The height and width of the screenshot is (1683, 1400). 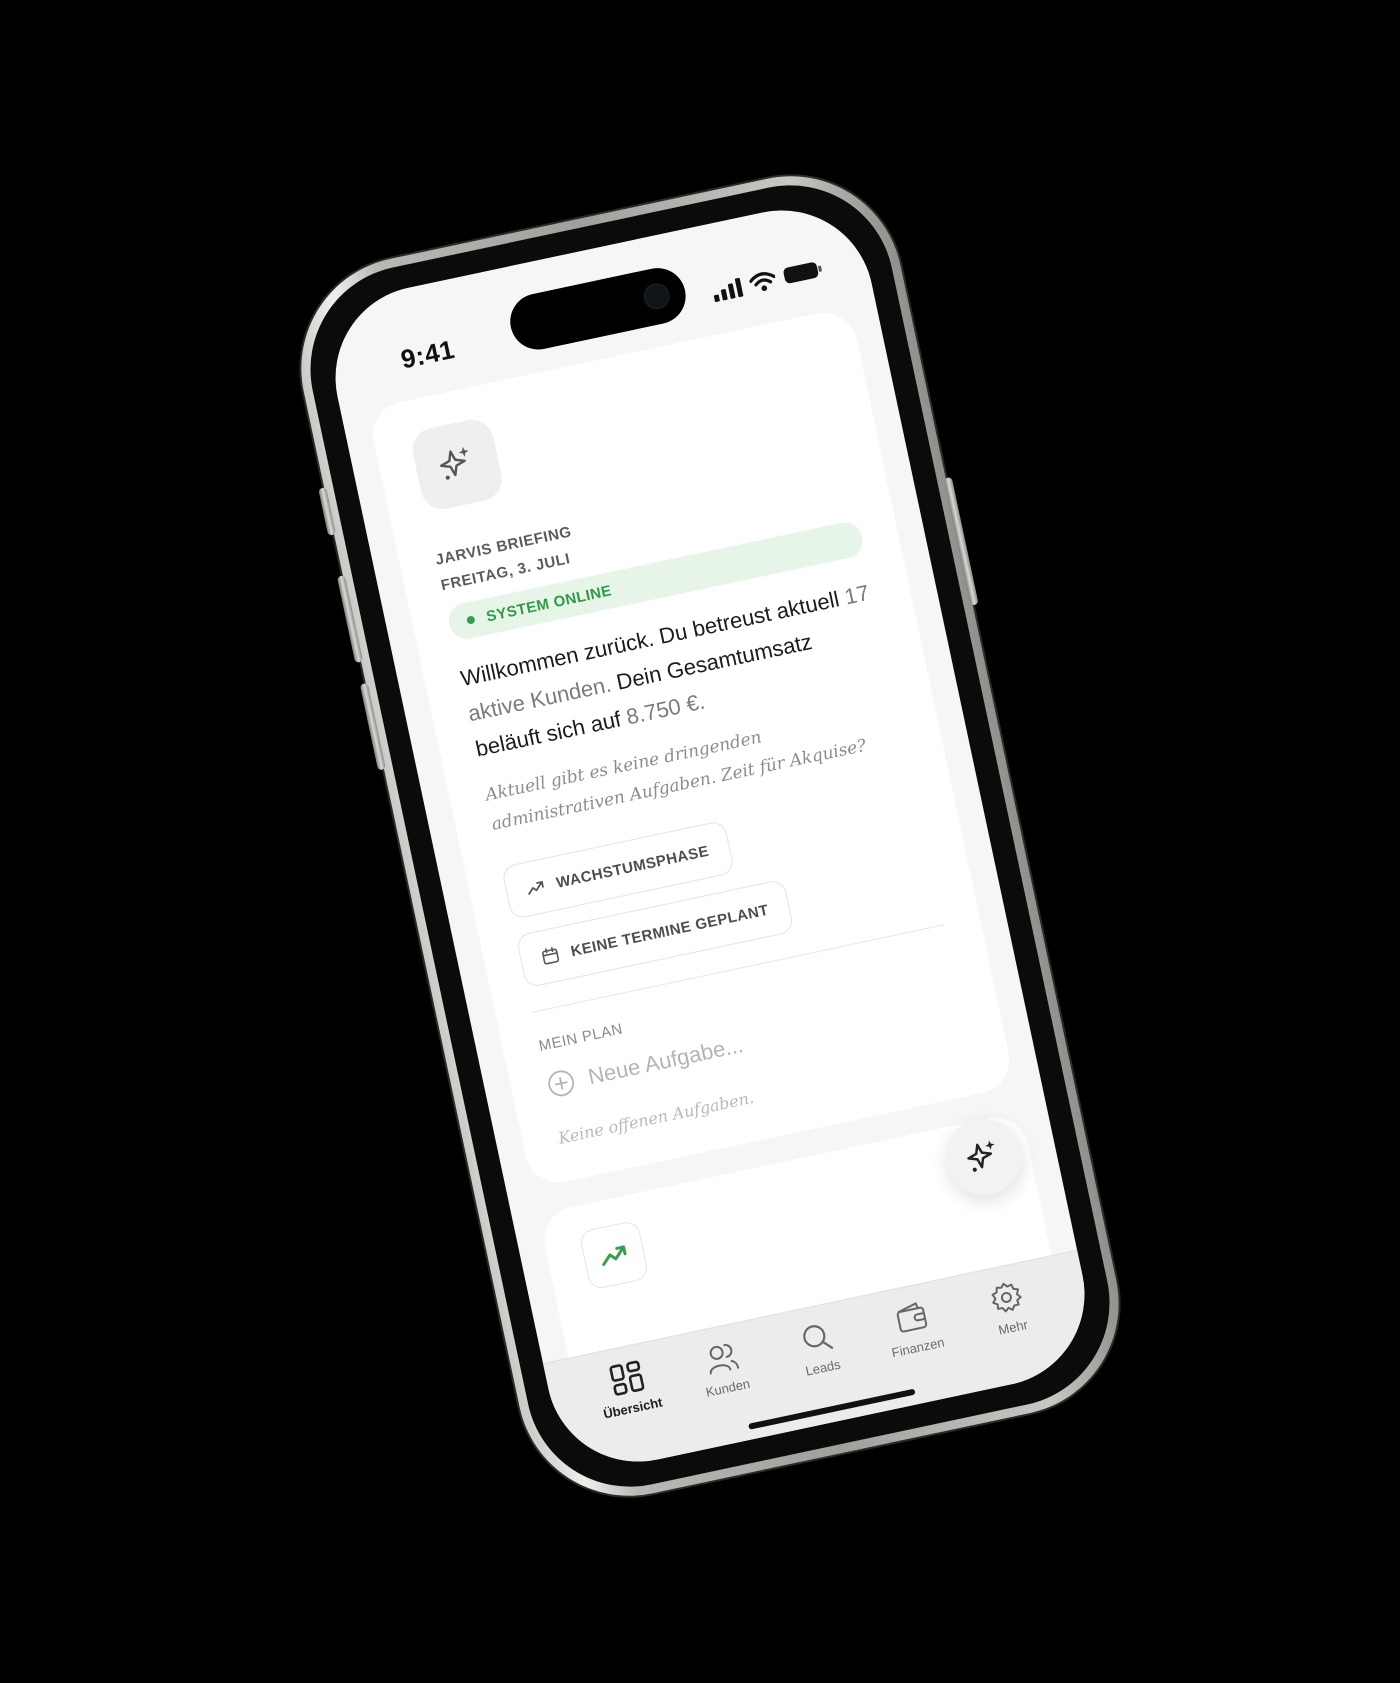 I want to click on tab-finances: Finanzen, so click(x=918, y=1351).